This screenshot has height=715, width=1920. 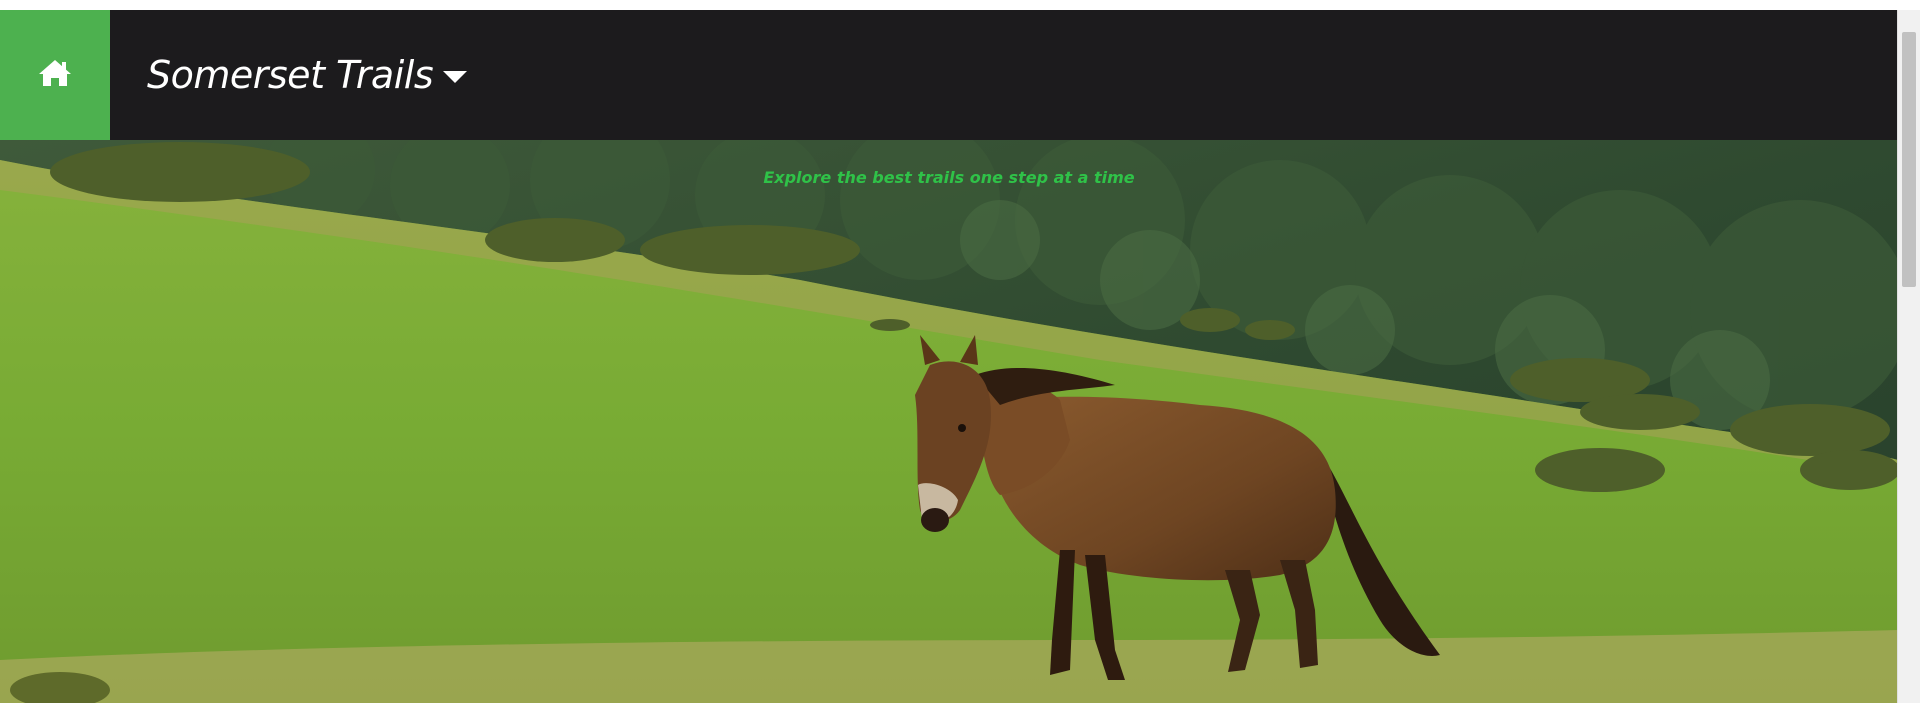 I want to click on brand-menu: Somerset Trails, so click(x=307, y=75).